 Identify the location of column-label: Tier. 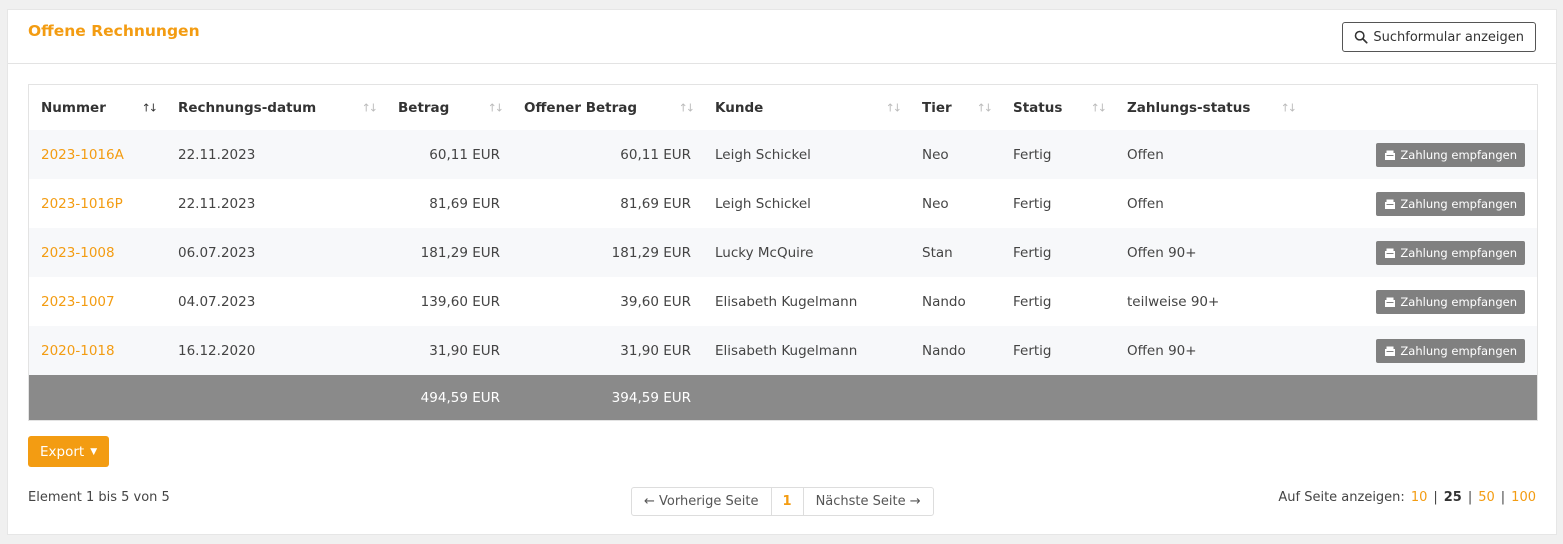
(937, 107).